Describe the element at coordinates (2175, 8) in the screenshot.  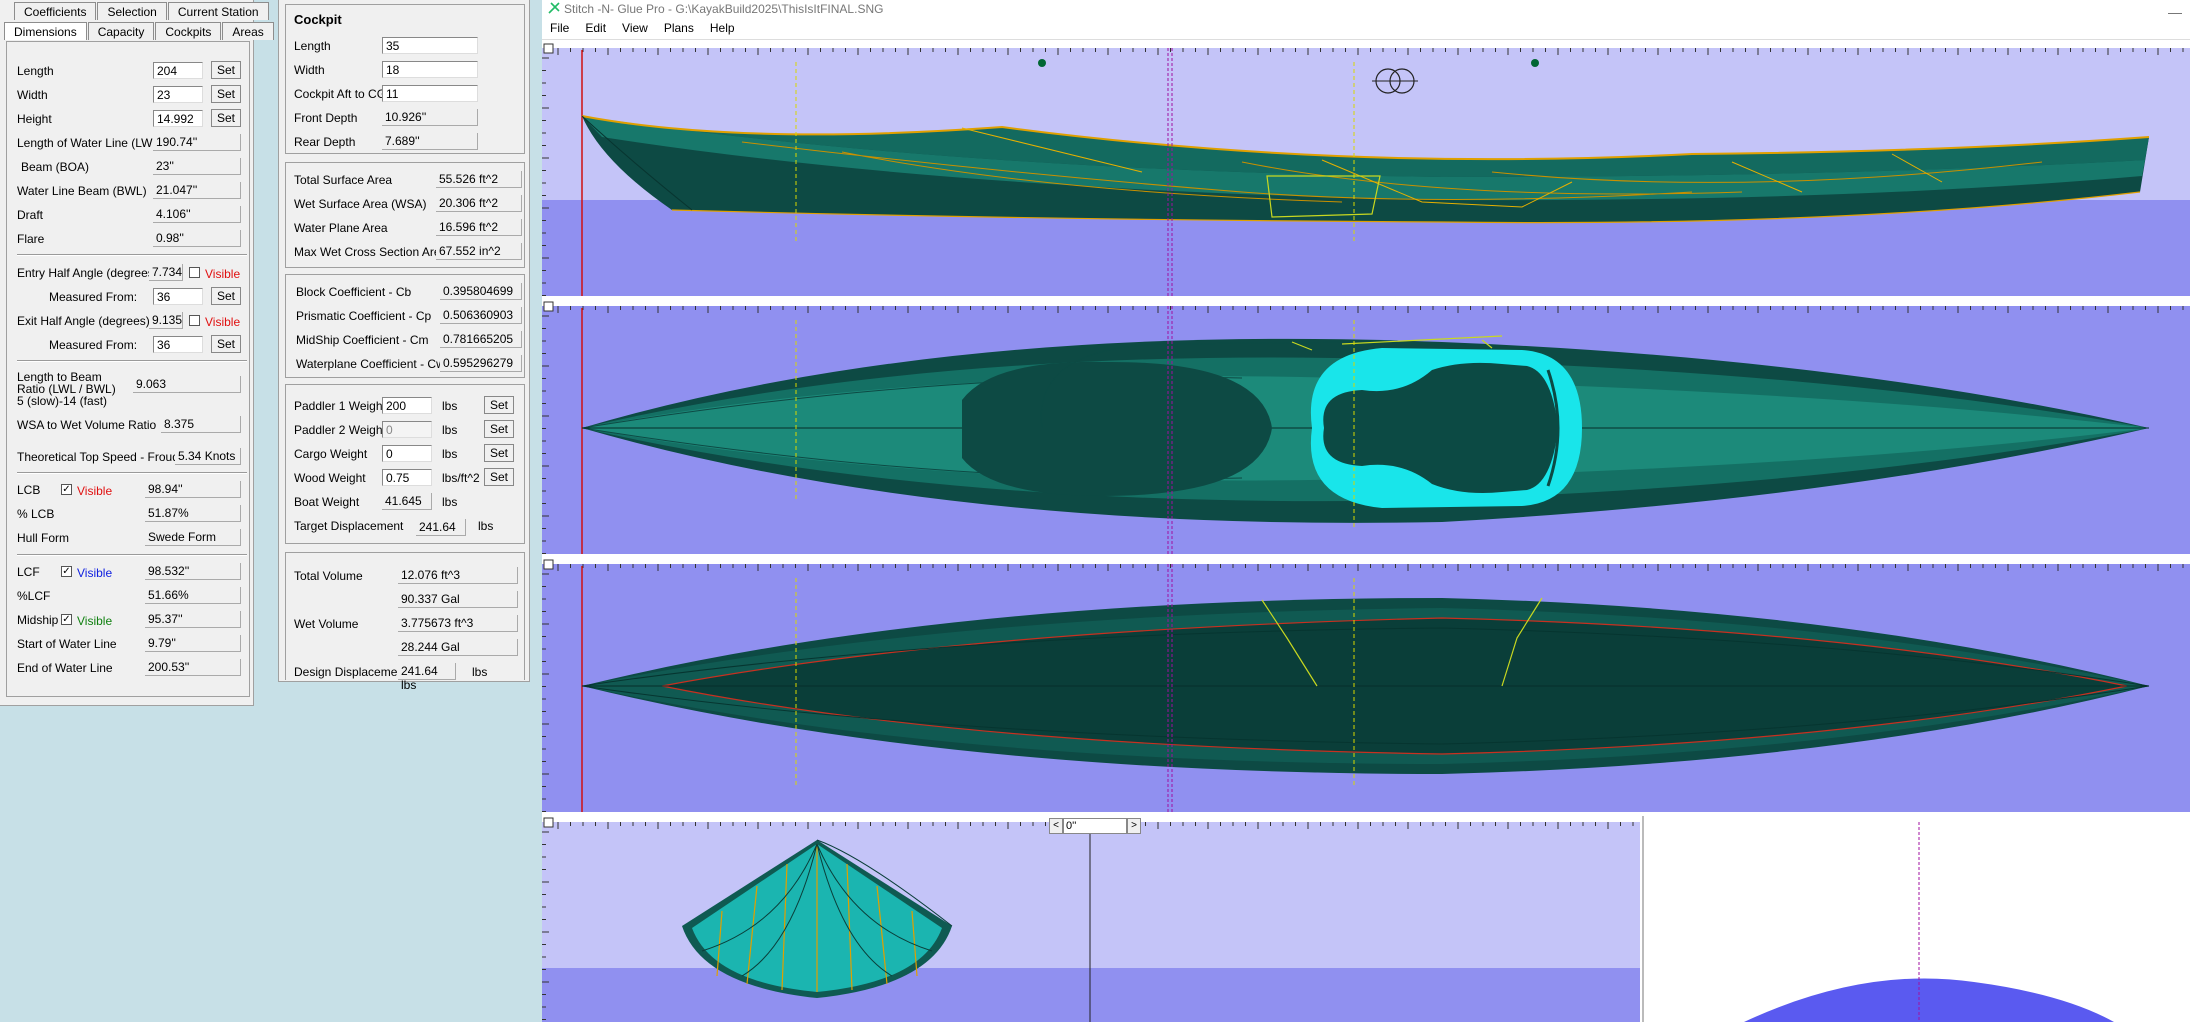
I see `minimize-icon` at that location.